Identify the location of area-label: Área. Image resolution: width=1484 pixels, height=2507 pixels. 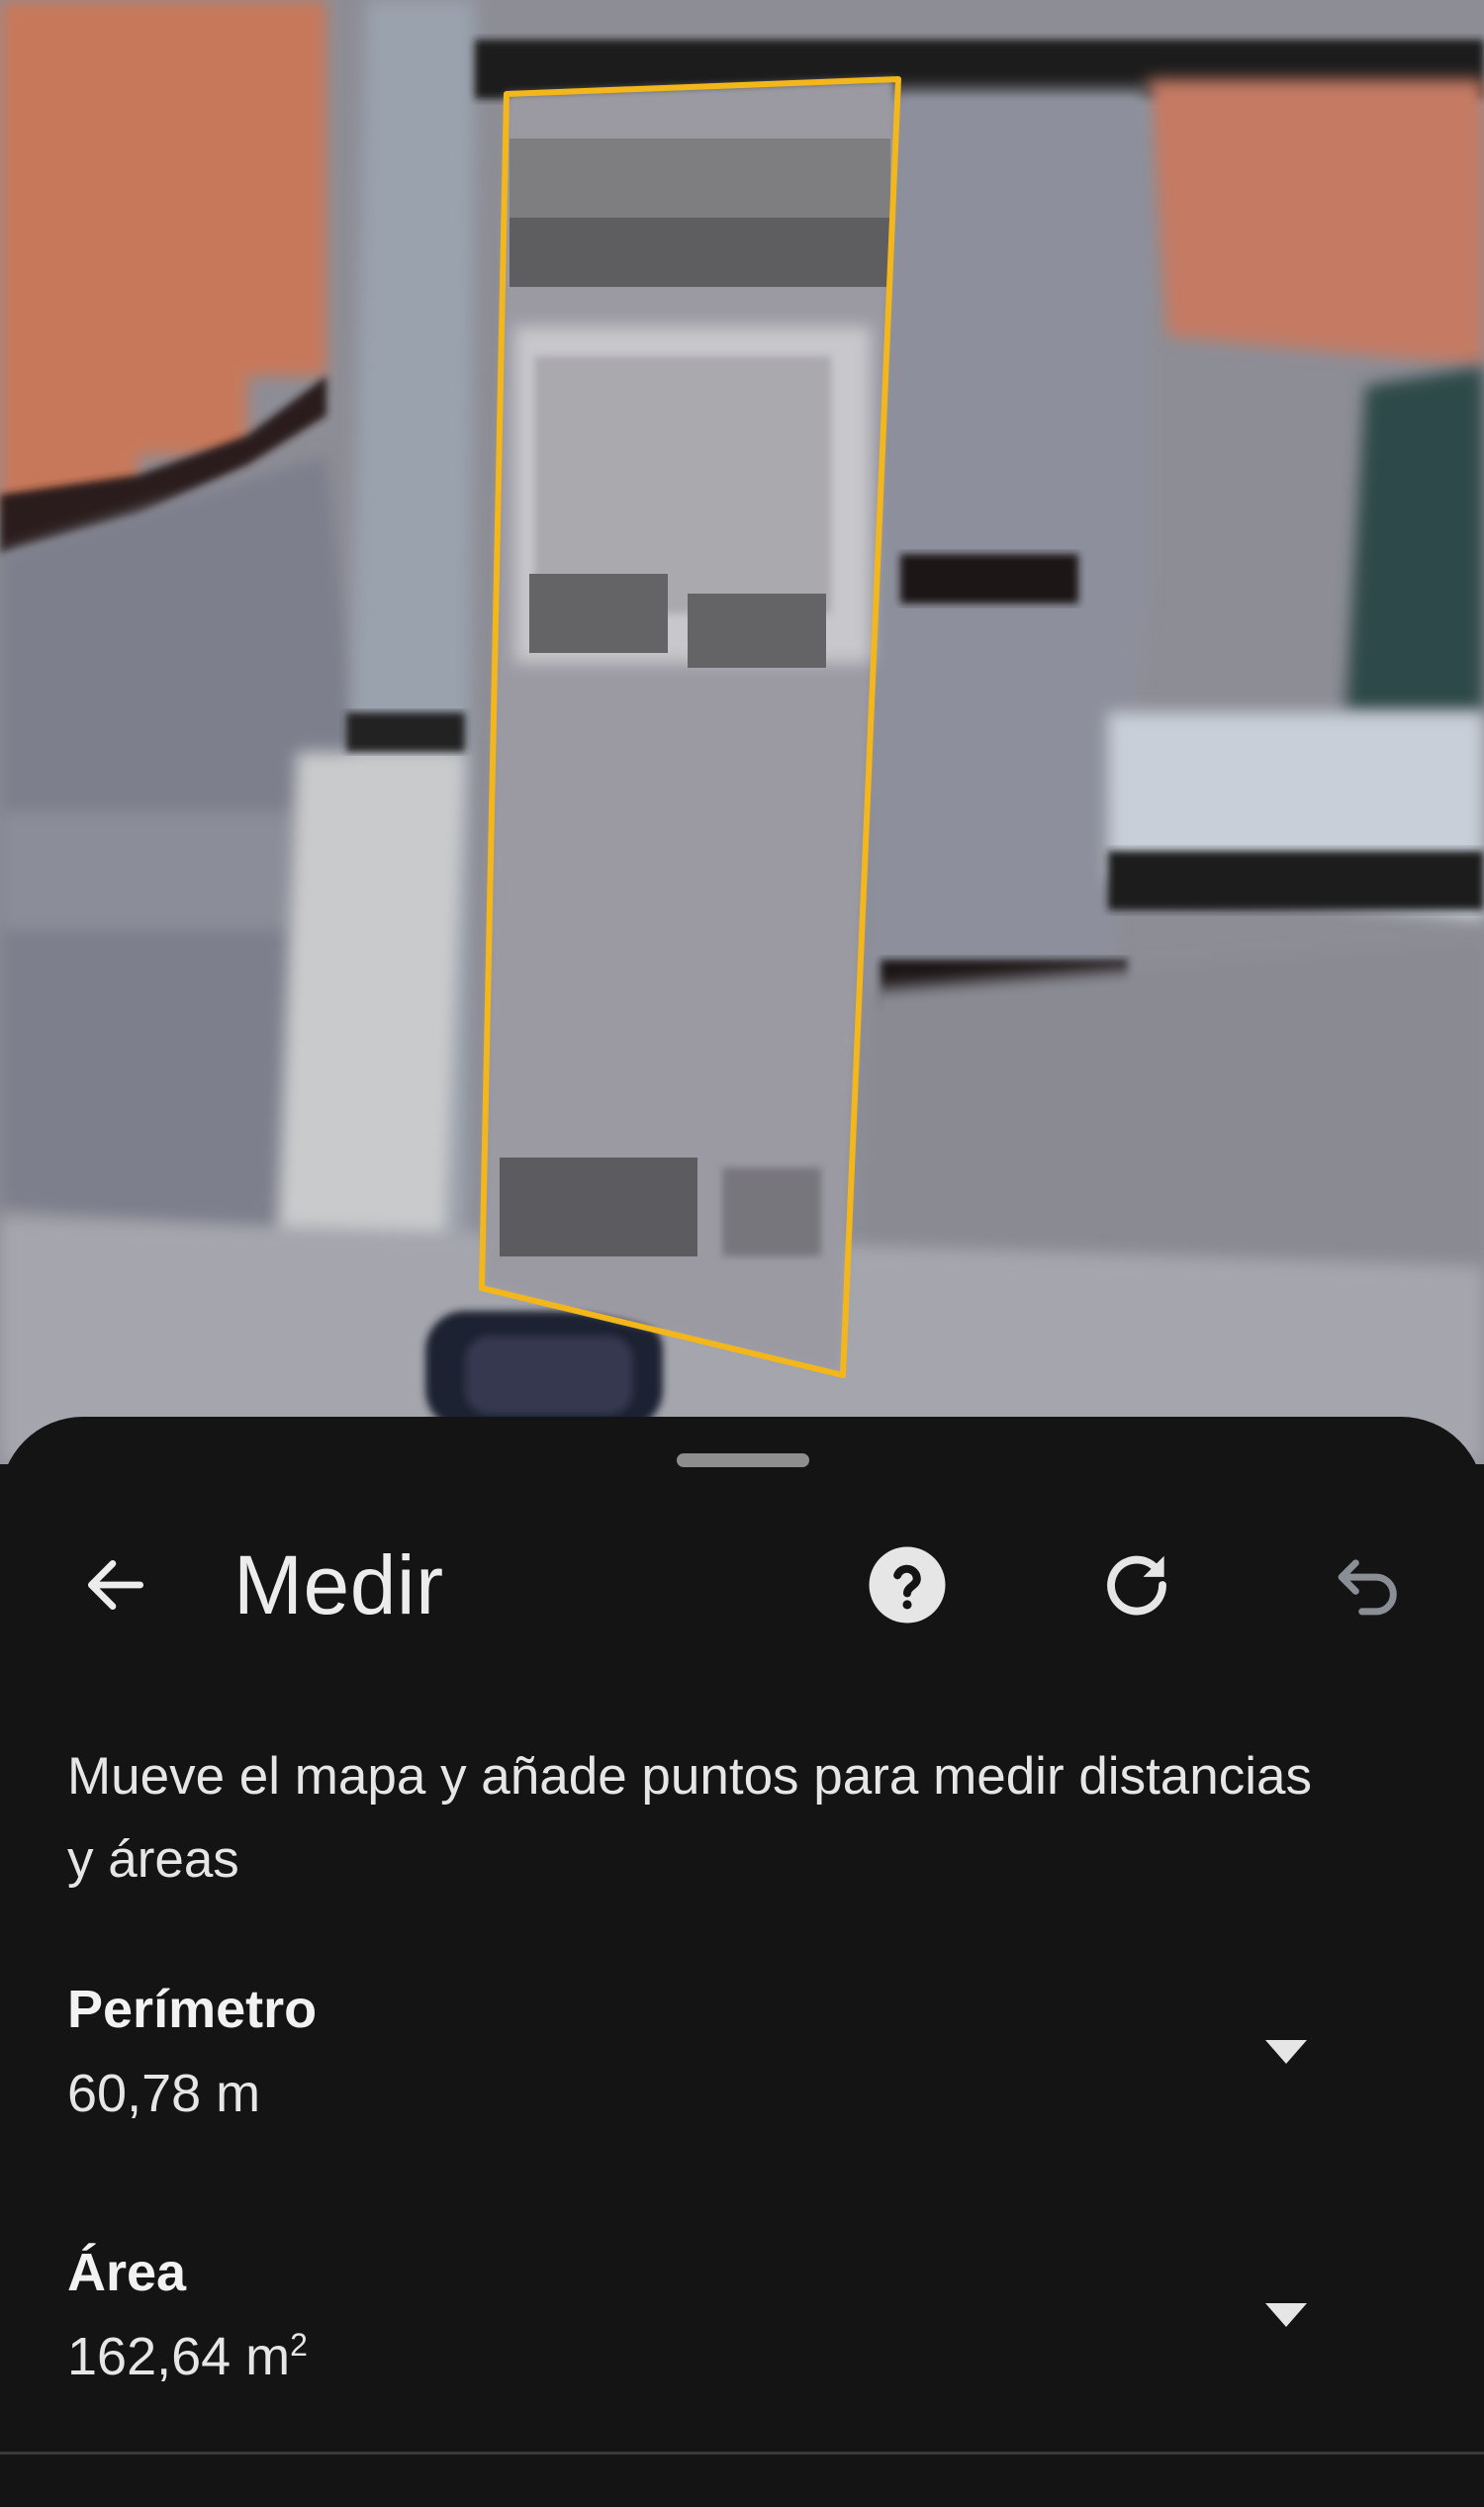
(127, 2272).